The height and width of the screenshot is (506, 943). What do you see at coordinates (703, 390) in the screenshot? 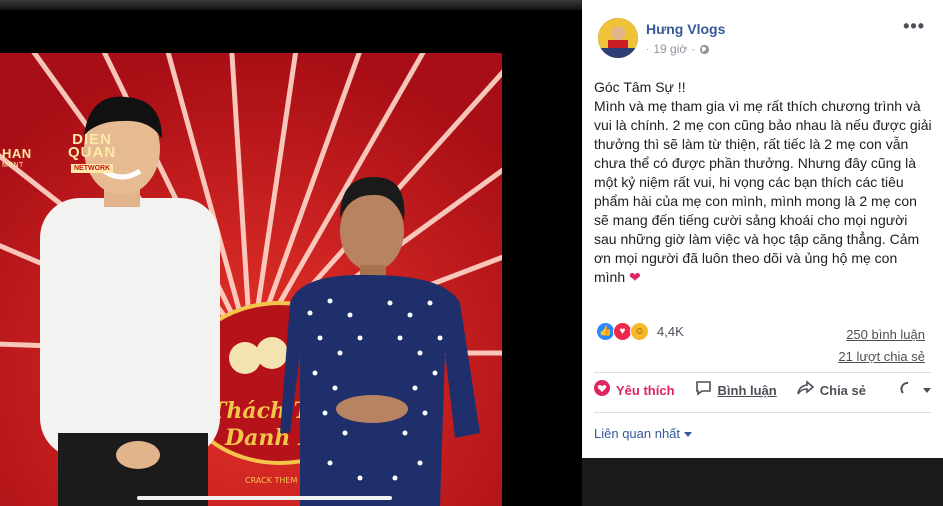
I see `comment-icon` at bounding box center [703, 390].